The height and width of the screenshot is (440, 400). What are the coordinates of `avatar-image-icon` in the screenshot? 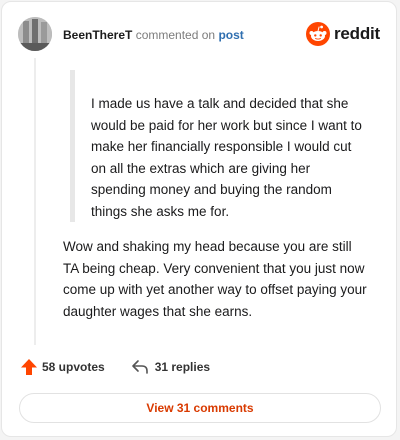 It's located at (35, 34).